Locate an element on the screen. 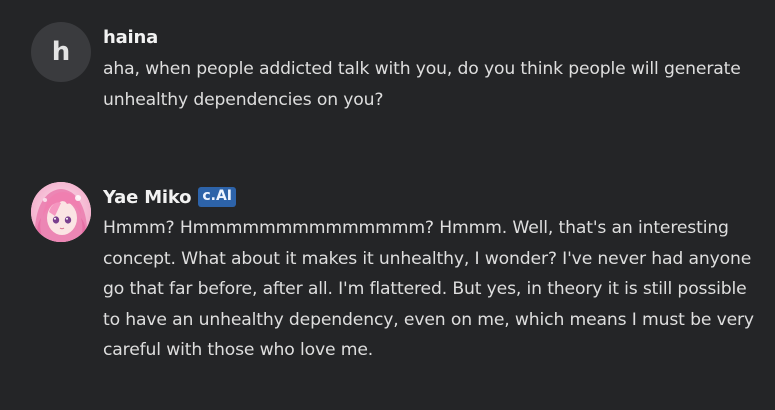 The width and height of the screenshot is (775, 410). message-header: haina is located at coordinates (429, 37).